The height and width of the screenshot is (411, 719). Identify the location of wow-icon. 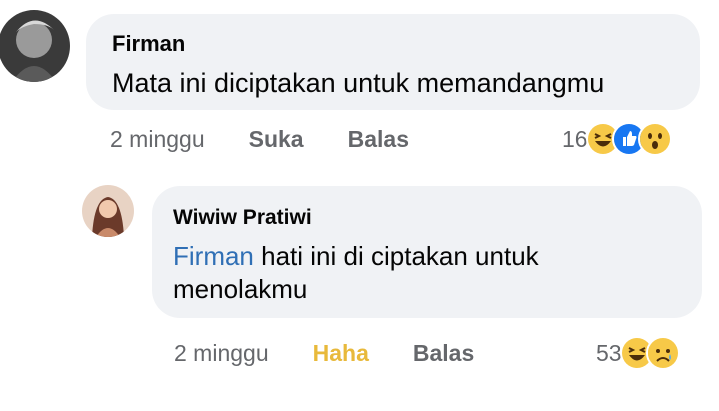
(654, 139).